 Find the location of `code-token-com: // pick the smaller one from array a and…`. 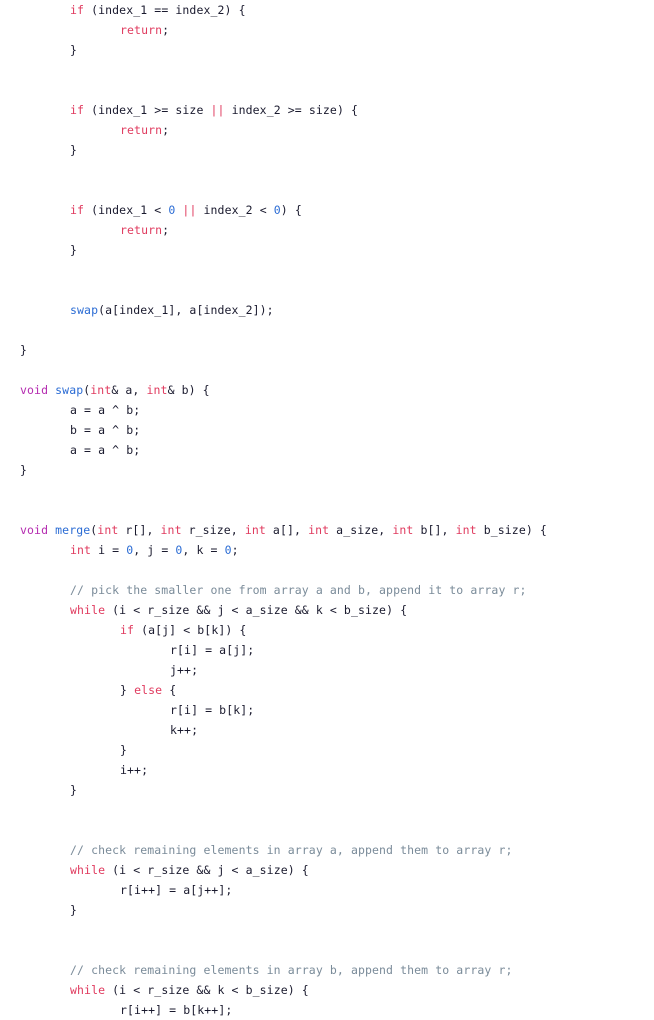

code-token-com: // pick the smaller one from array a and… is located at coordinates (298, 590).